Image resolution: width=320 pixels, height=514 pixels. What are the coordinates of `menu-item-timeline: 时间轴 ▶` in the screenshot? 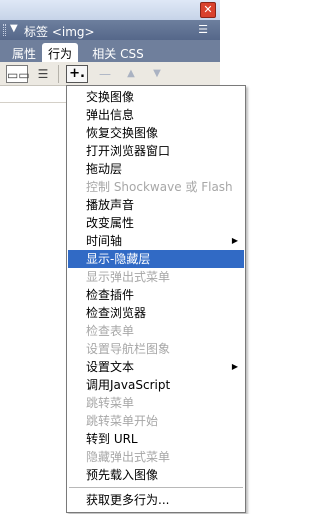 It's located at (156, 241).